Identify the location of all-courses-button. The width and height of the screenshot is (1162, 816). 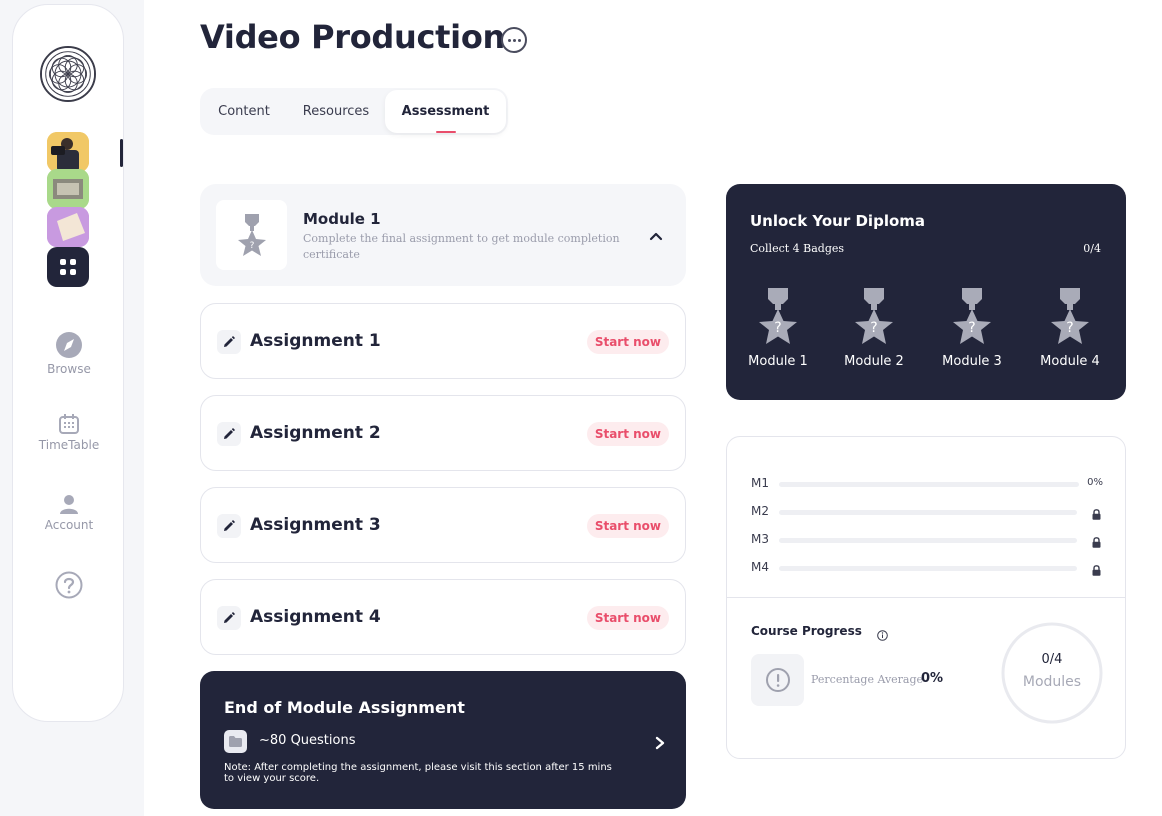
(68, 267).